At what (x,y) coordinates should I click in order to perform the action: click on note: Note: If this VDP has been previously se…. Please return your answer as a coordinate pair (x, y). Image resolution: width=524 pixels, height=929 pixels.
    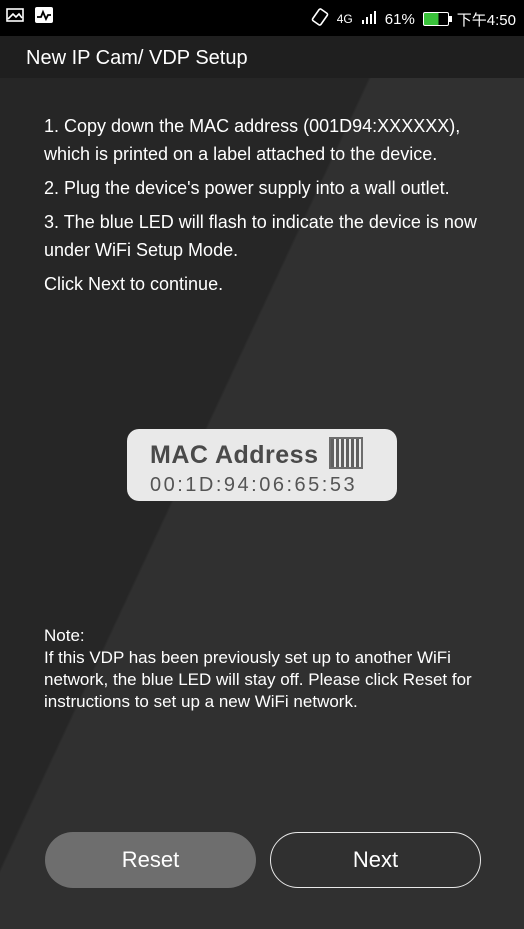
    Looking at the image, I should click on (264, 669).